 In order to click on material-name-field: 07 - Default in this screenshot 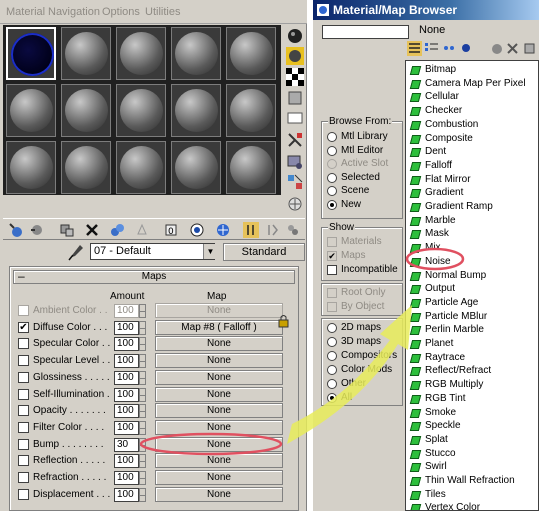, I will do `click(152, 251)`.